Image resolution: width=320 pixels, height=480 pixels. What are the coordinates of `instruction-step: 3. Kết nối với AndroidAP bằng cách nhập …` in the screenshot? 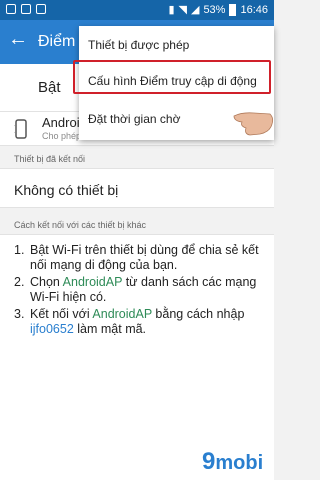 It's located at (129, 321).